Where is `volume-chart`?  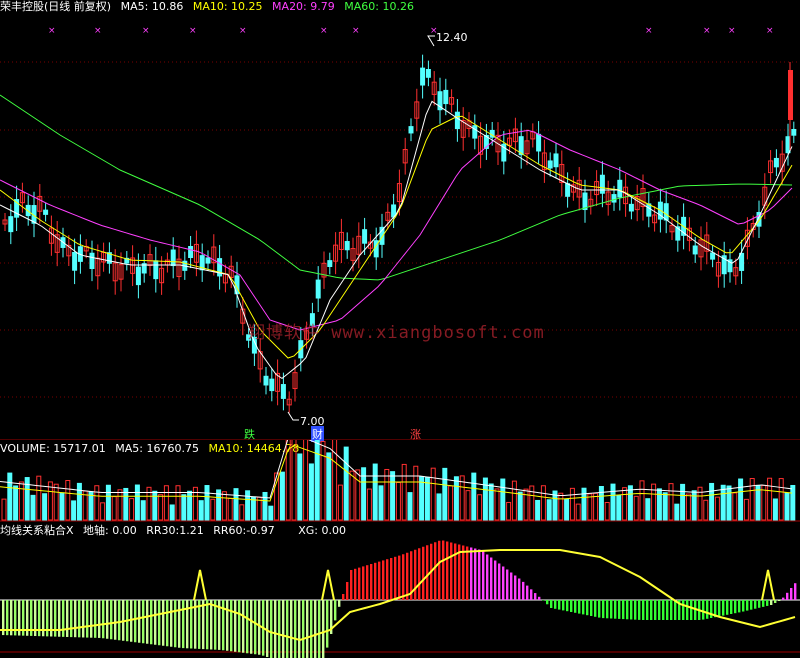 volume-chart is located at coordinates (400, 481).